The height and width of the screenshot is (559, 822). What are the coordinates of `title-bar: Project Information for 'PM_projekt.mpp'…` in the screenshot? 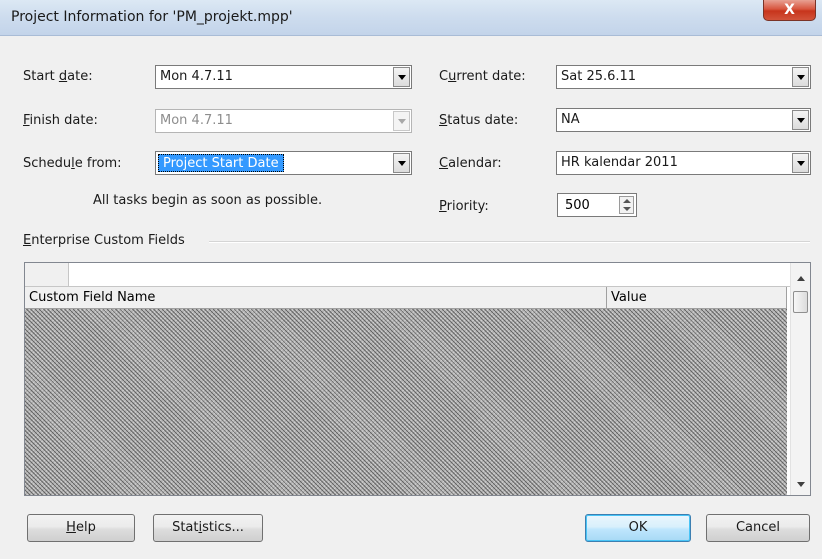 It's located at (411, 18).